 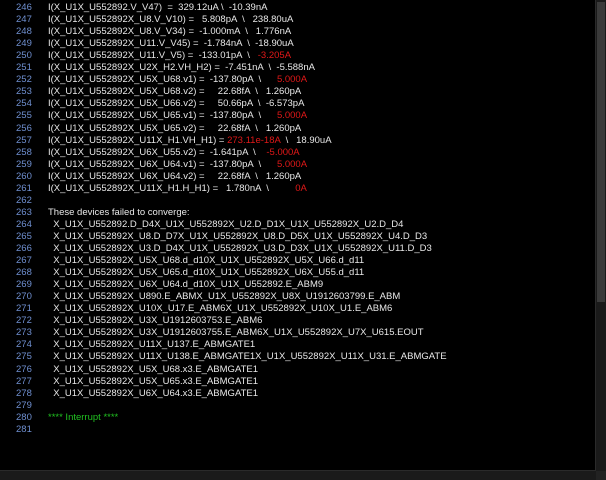 What do you see at coordinates (306, 140) in the screenshot?
I see `output-text: \ 18.90uA` at bounding box center [306, 140].